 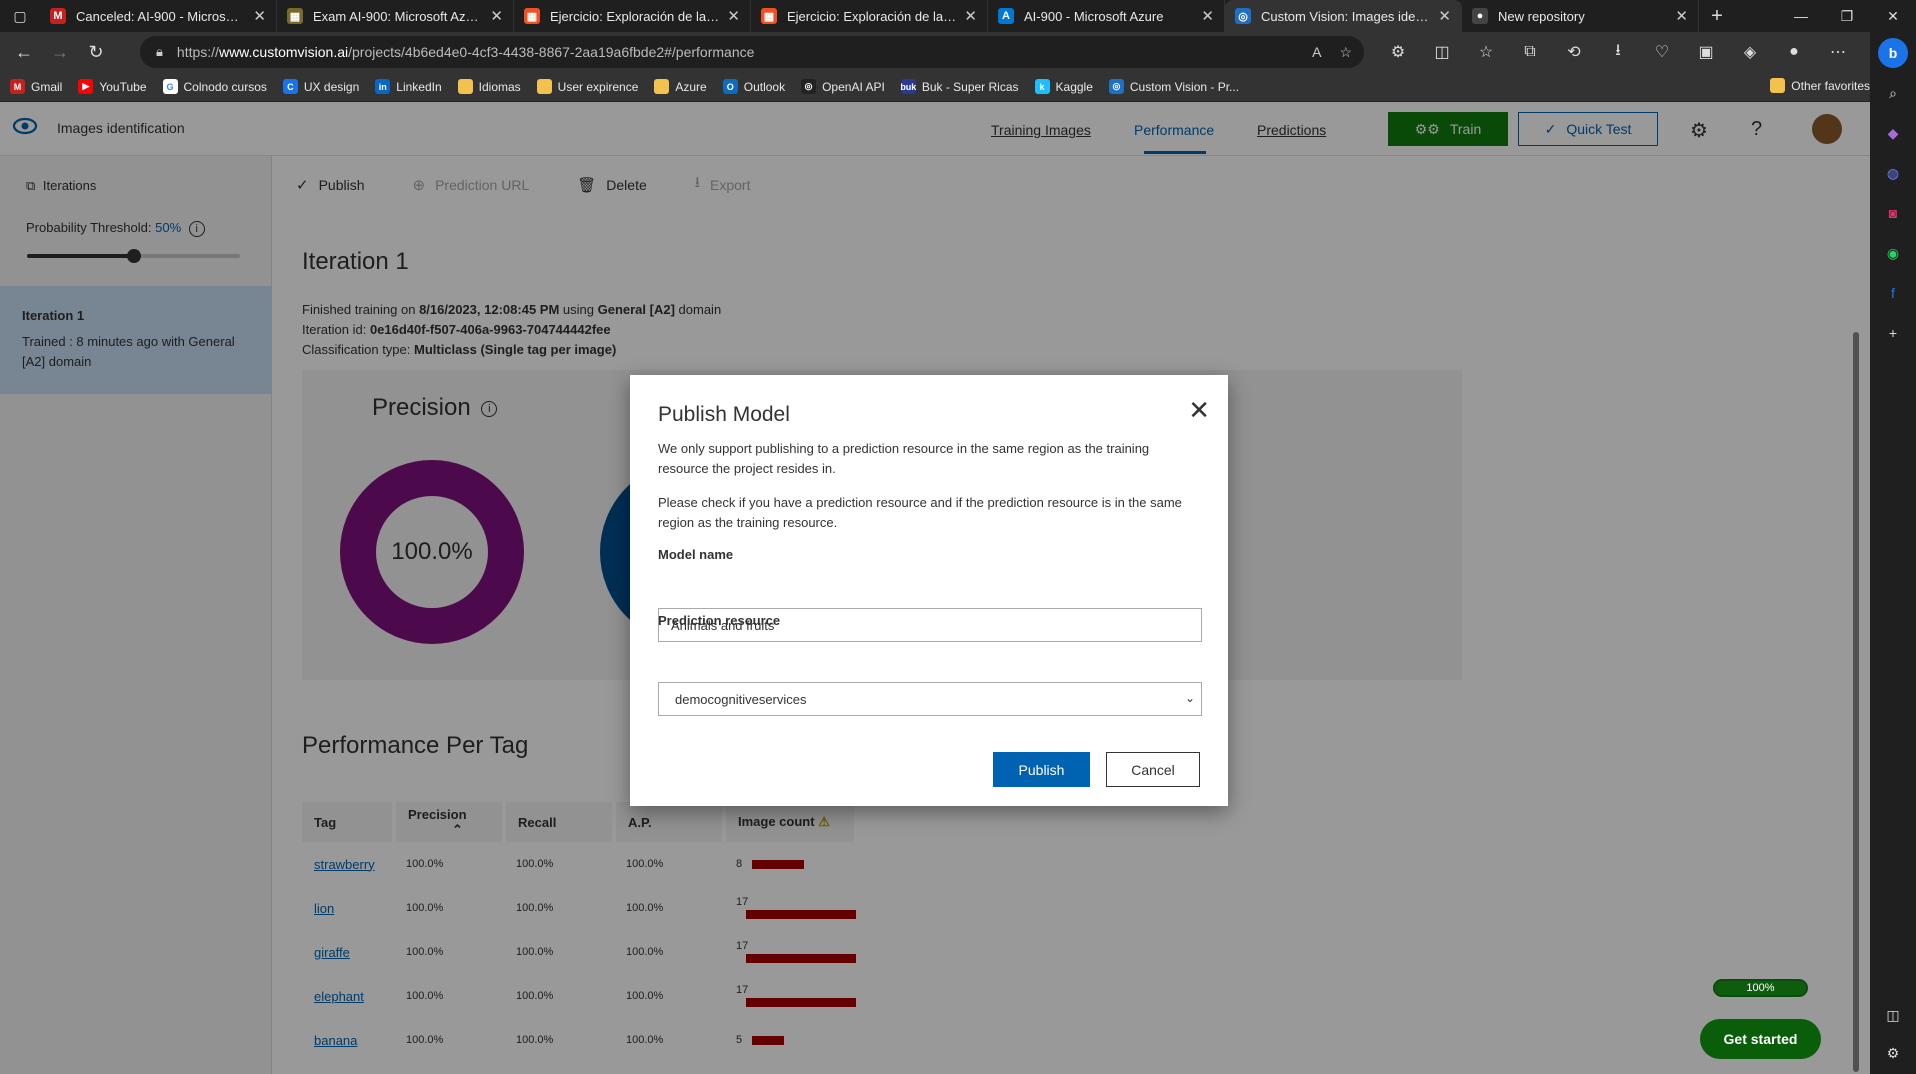 I want to click on bookmark-item: Idiomas, so click(x=489, y=86).